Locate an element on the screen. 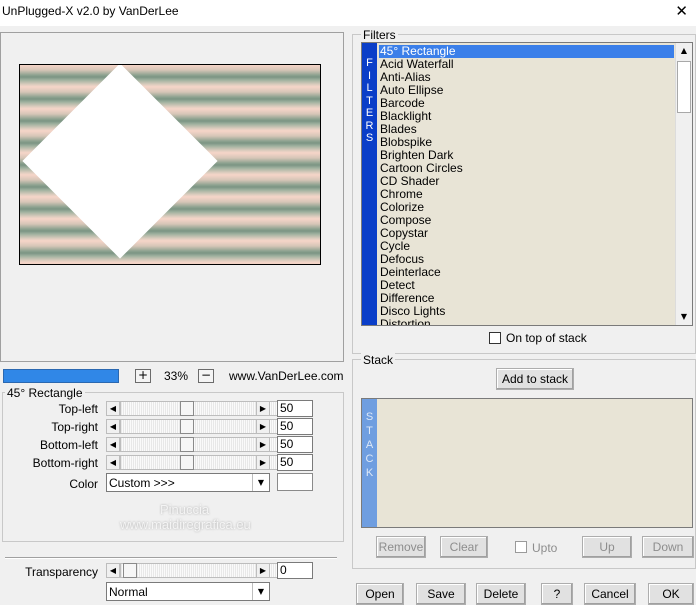  scrollbar-thumb is located at coordinates (684, 87).